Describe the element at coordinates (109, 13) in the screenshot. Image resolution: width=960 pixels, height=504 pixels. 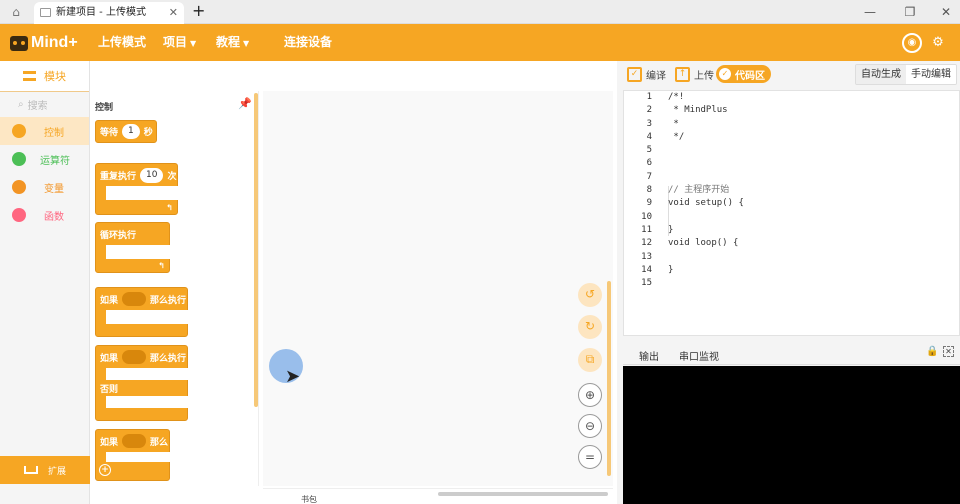
I see `browser-tab: 新建项目 - 上传模式 ✕` at that location.